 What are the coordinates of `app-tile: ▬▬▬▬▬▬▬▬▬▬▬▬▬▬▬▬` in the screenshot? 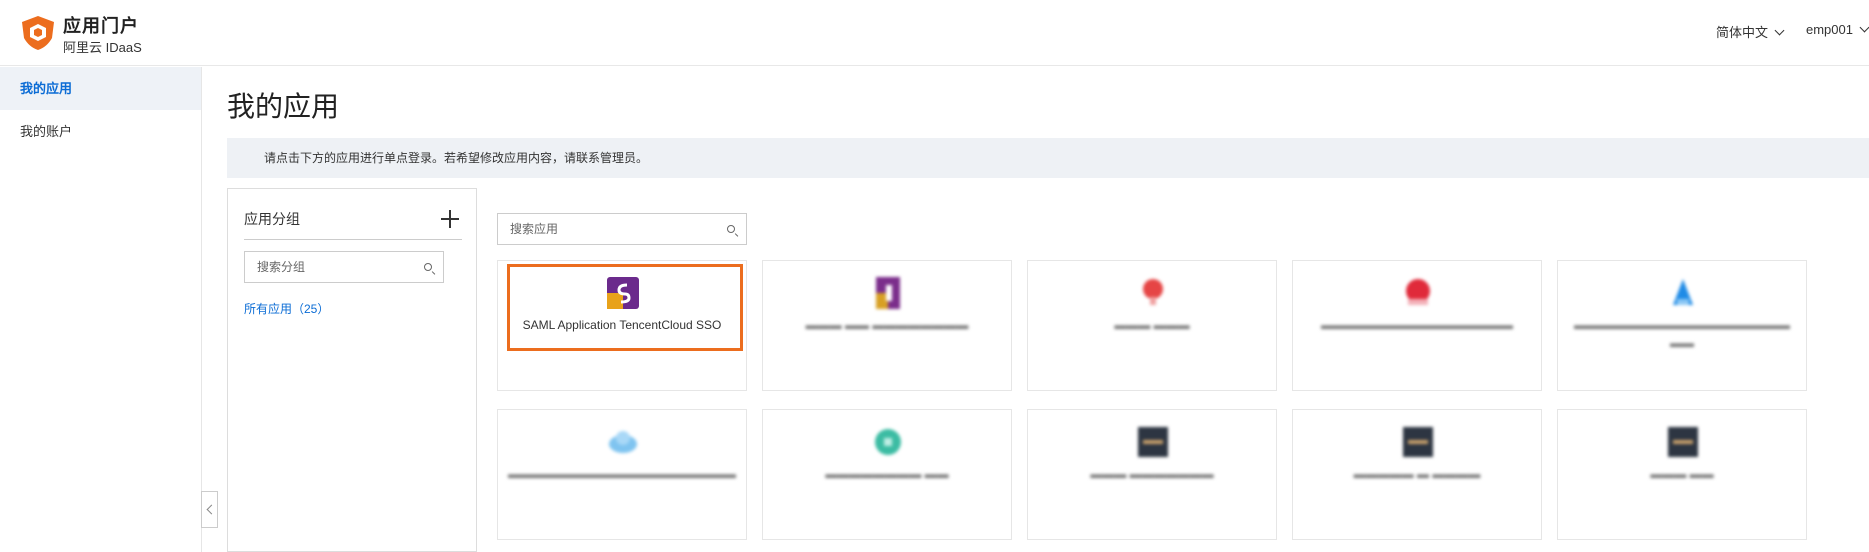 It's located at (1417, 325).